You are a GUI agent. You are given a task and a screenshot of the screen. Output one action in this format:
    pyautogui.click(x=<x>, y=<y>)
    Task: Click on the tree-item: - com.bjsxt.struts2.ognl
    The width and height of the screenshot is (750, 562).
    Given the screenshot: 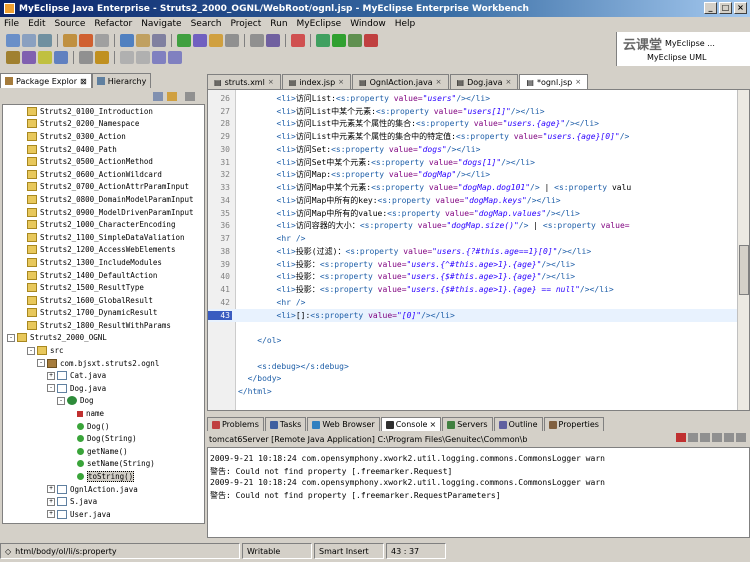 What is the action you would take?
    pyautogui.click(x=103, y=363)
    